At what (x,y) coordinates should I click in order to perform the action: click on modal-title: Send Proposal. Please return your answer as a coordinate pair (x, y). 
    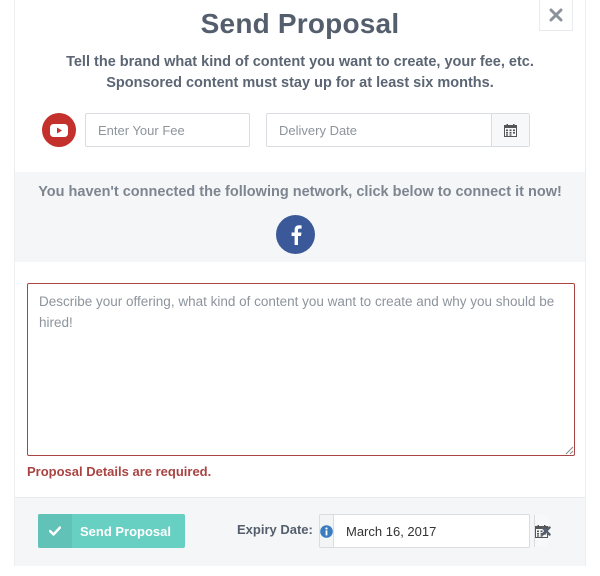
    Looking at the image, I should click on (300, 23).